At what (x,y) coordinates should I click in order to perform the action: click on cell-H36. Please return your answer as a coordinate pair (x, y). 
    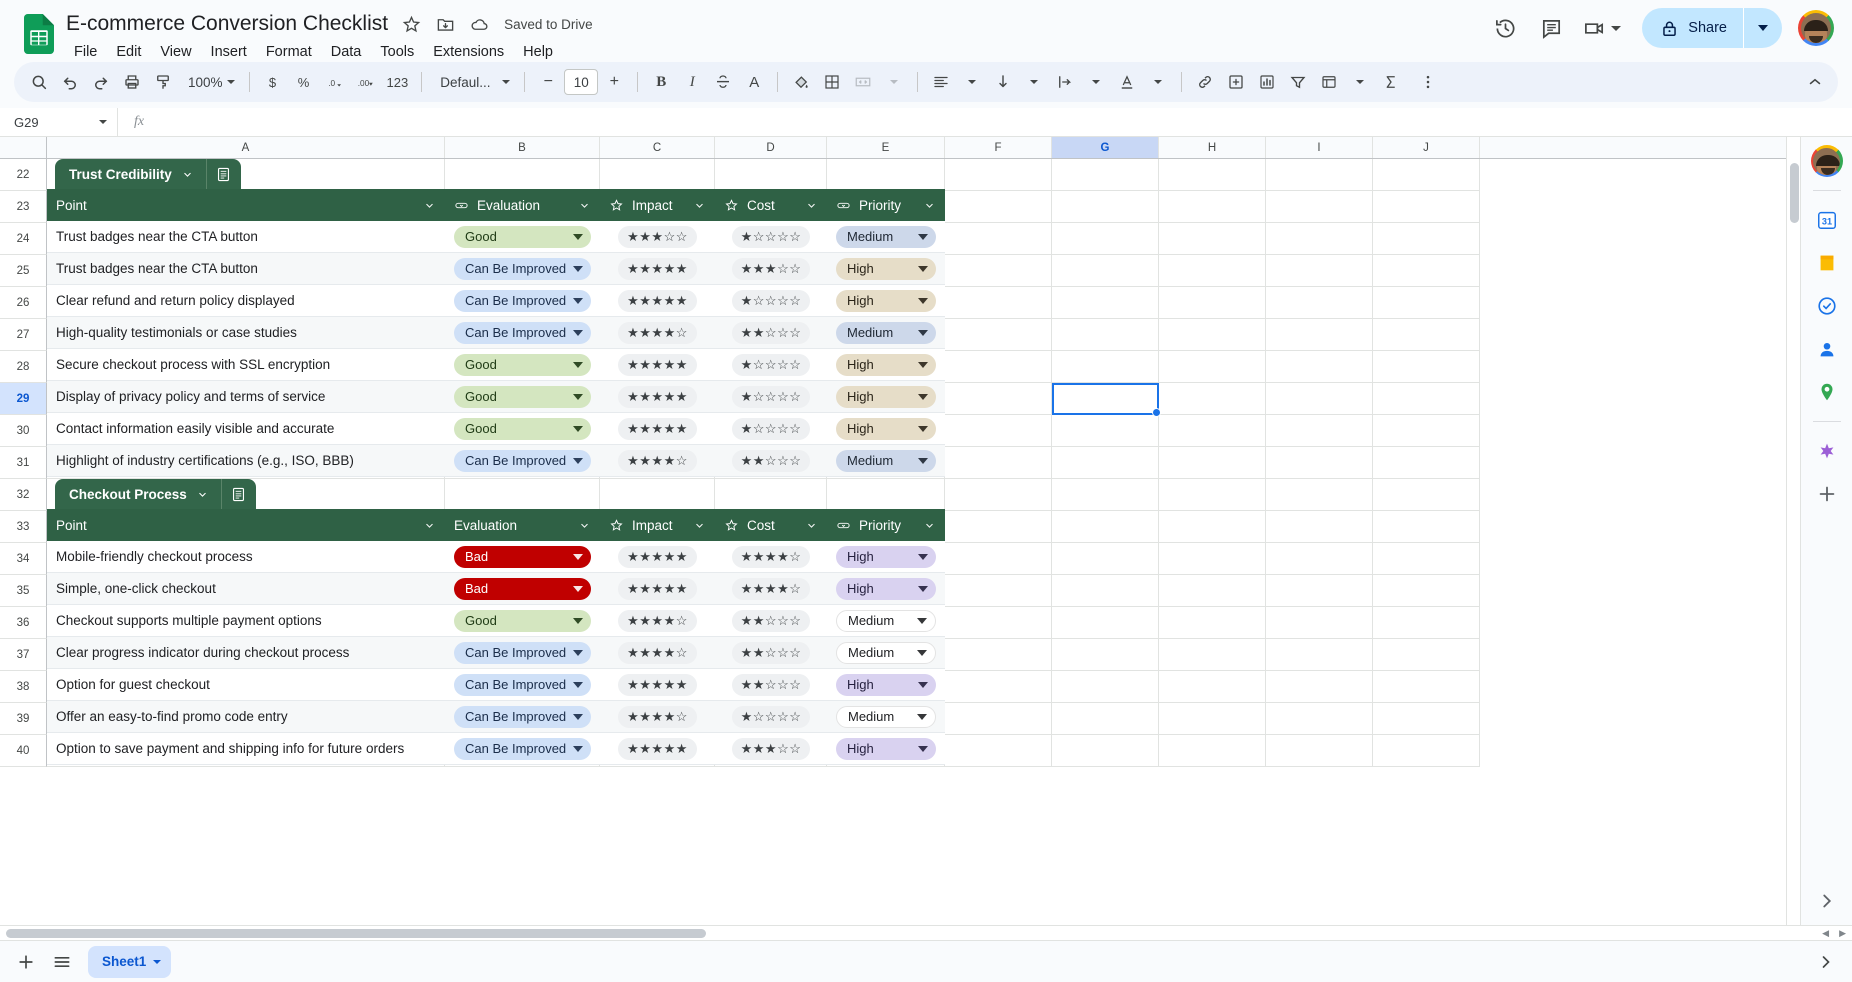
    Looking at the image, I should click on (1212, 623).